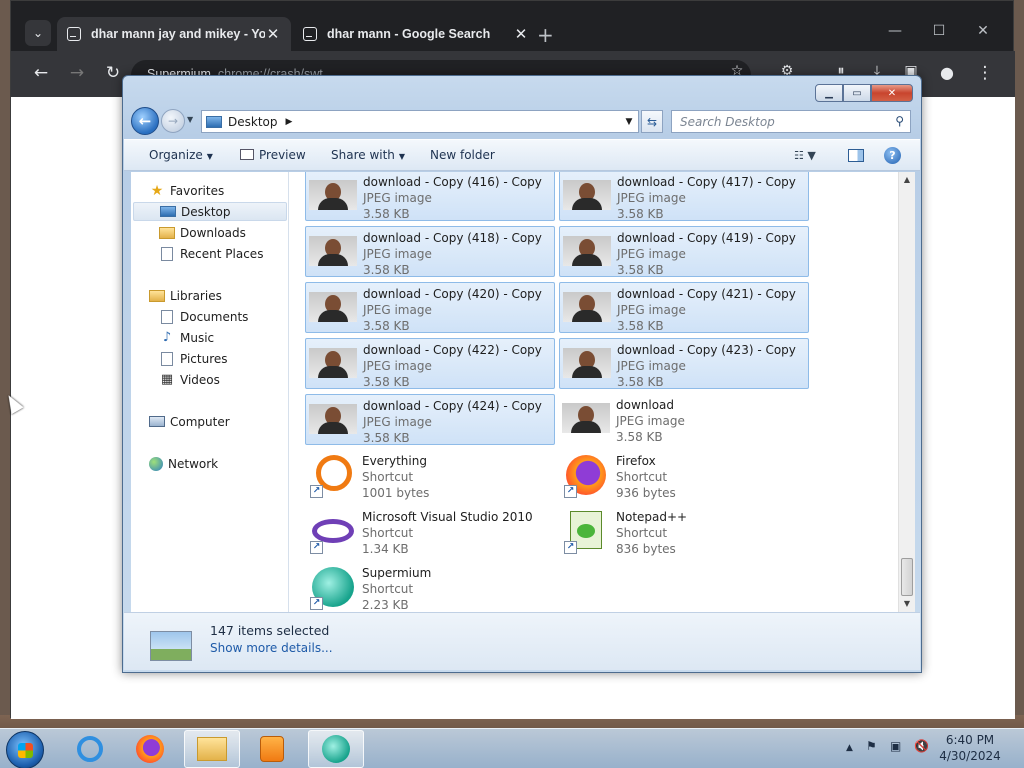 The image size is (1024, 768). I want to click on nav-label: Documents, so click(214, 316).